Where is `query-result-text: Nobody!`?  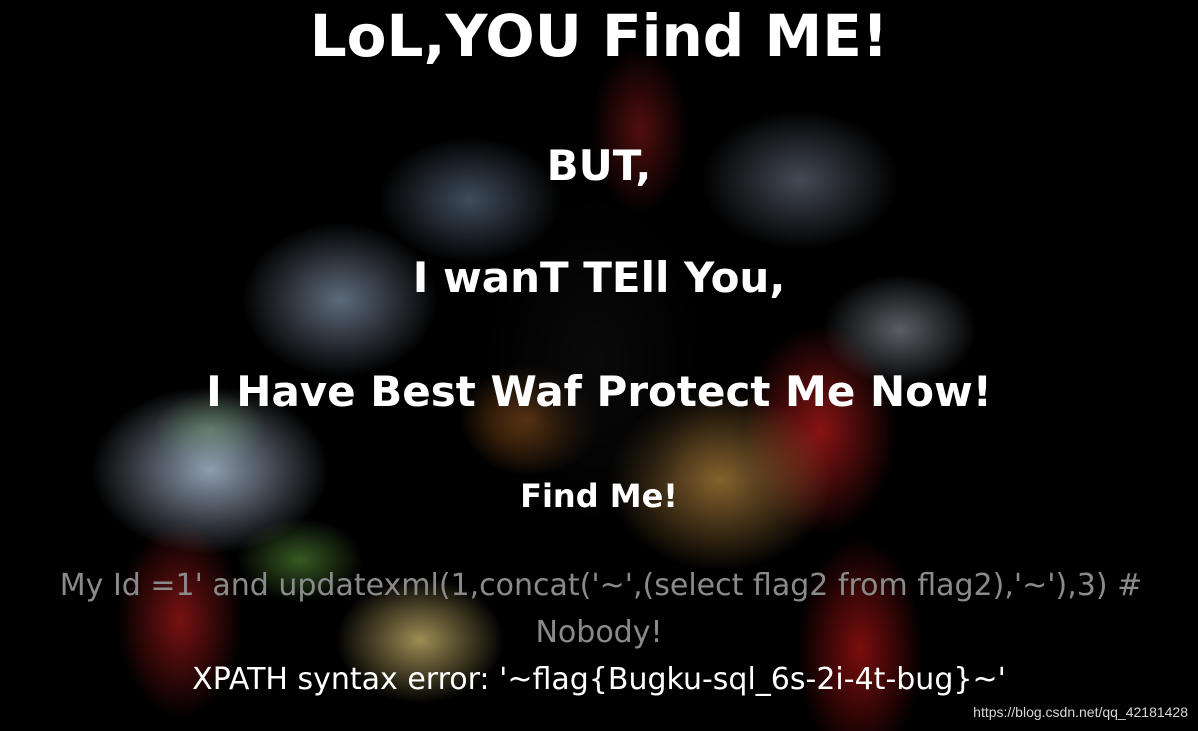 query-result-text: Nobody! is located at coordinates (599, 632).